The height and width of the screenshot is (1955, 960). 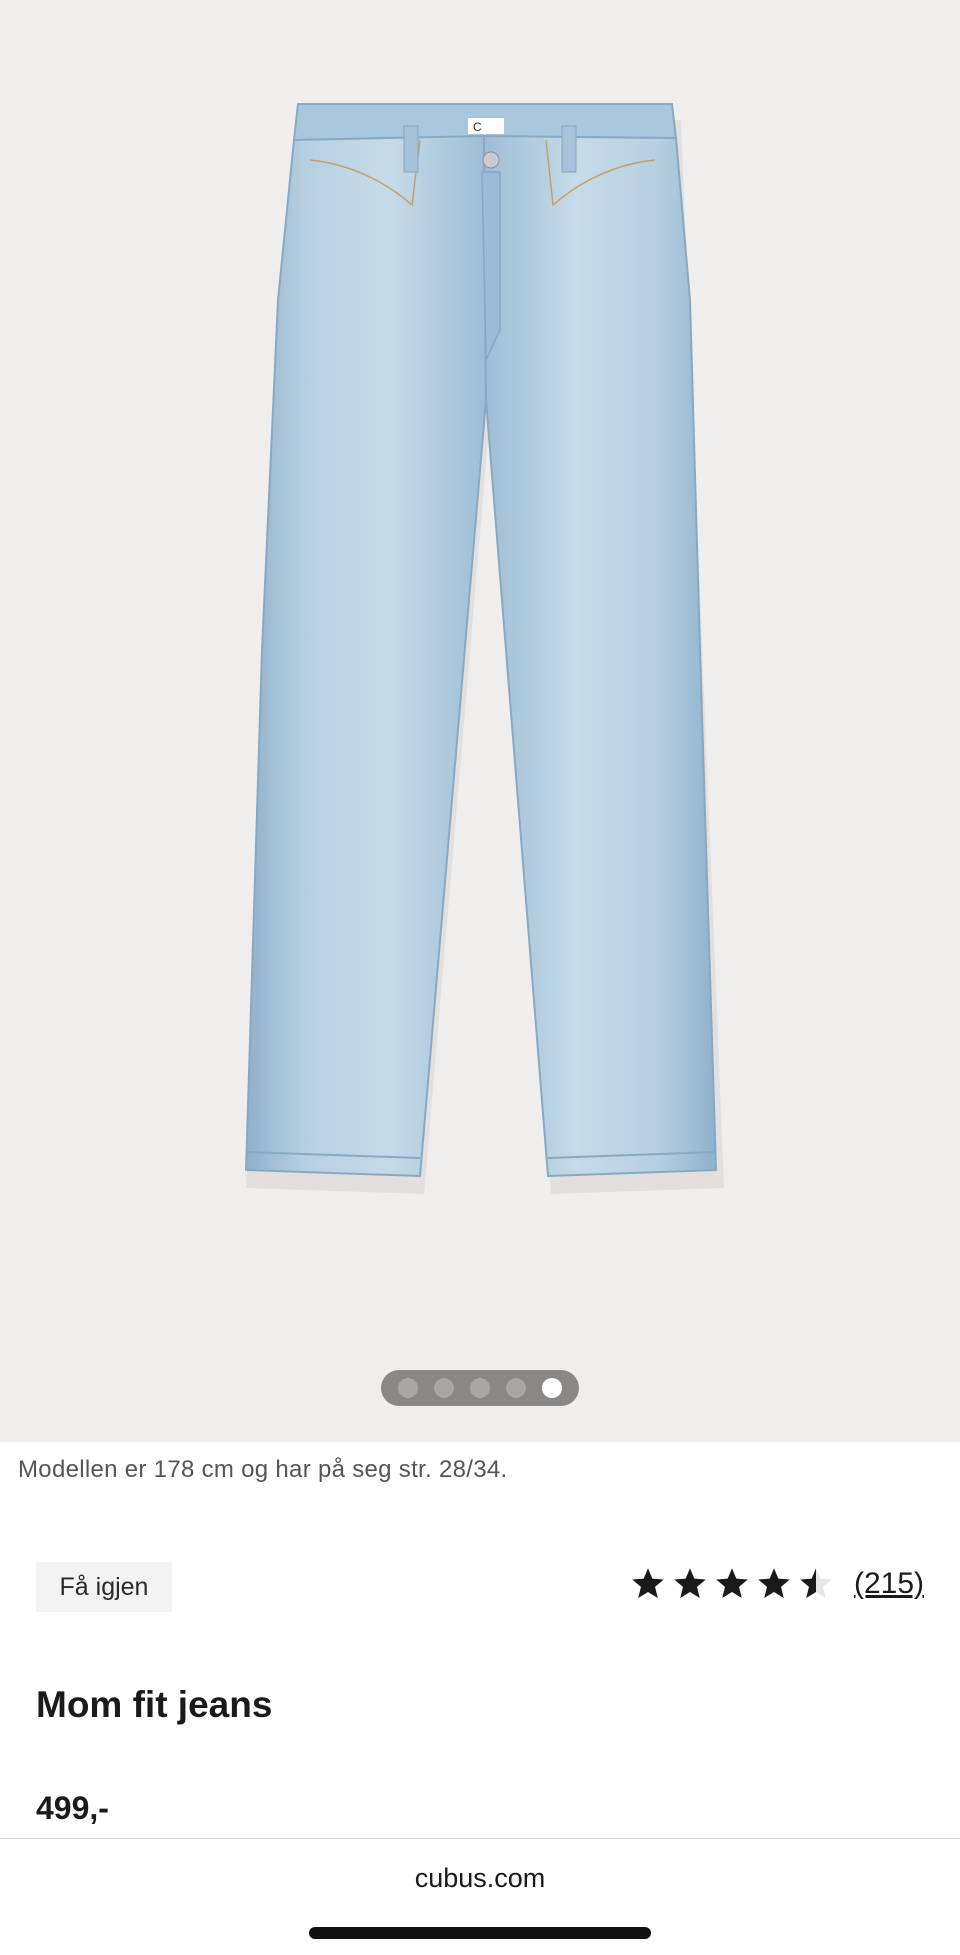 I want to click on product-rating: (215), so click(x=777, y=1584).